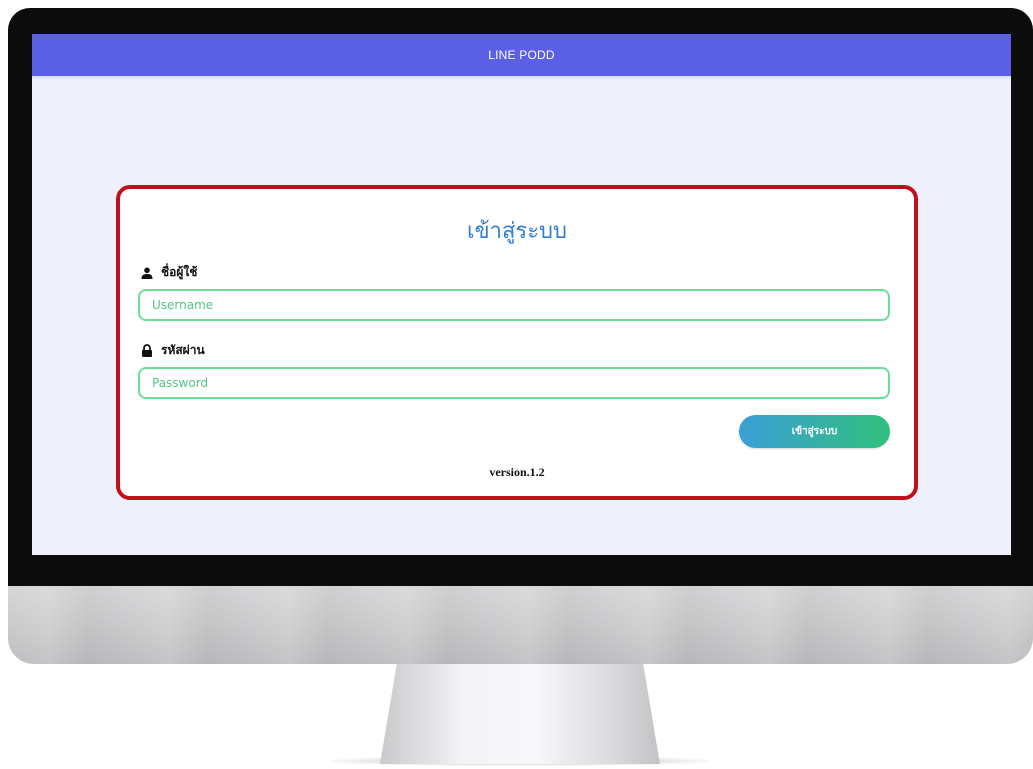  I want to click on username-input, so click(514, 305).